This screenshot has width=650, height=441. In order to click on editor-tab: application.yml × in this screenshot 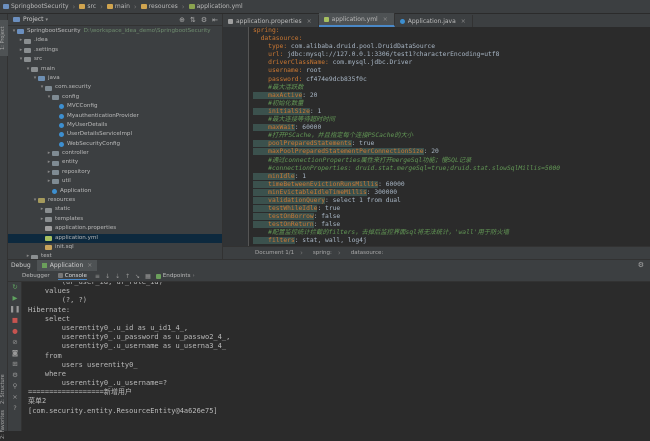, I will do `click(356, 20)`.